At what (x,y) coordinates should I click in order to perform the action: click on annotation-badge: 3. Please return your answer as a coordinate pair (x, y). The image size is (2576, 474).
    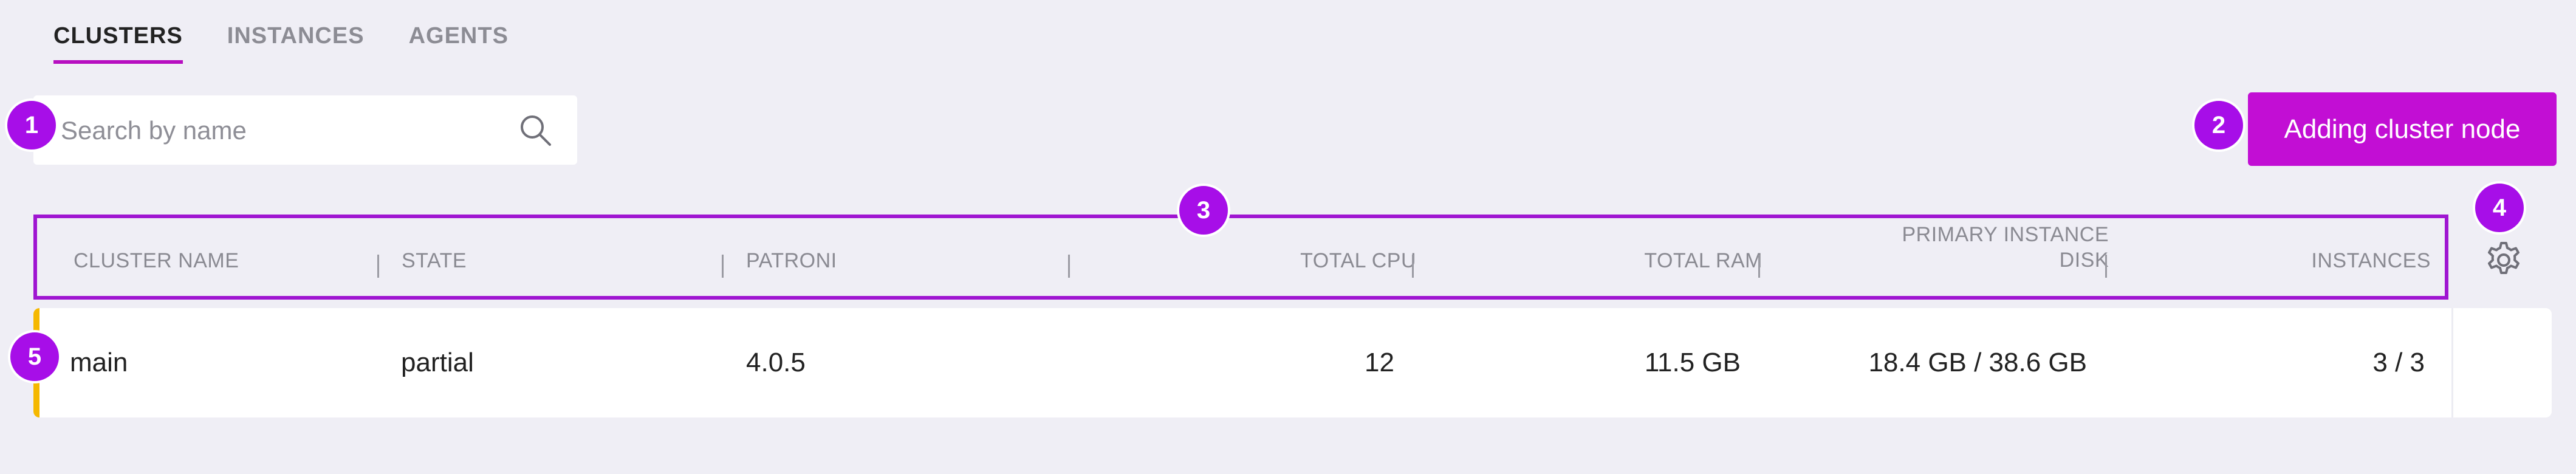
    Looking at the image, I should click on (1203, 210).